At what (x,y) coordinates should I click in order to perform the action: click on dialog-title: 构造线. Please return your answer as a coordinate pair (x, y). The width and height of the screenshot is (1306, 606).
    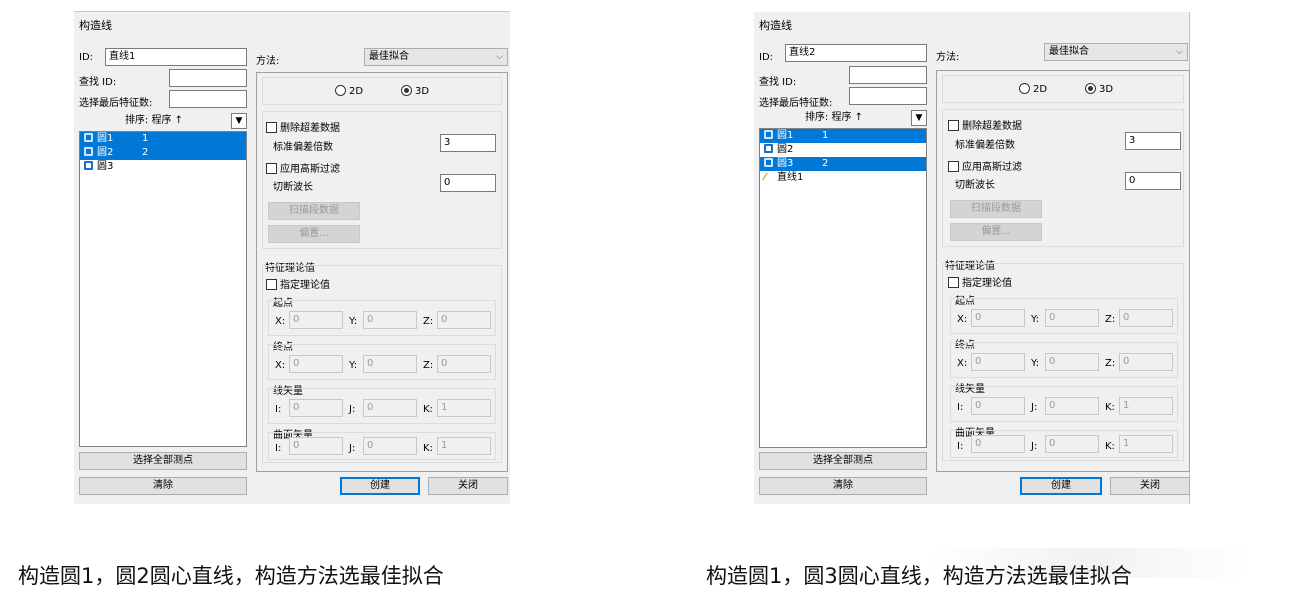
    Looking at the image, I should click on (95, 25).